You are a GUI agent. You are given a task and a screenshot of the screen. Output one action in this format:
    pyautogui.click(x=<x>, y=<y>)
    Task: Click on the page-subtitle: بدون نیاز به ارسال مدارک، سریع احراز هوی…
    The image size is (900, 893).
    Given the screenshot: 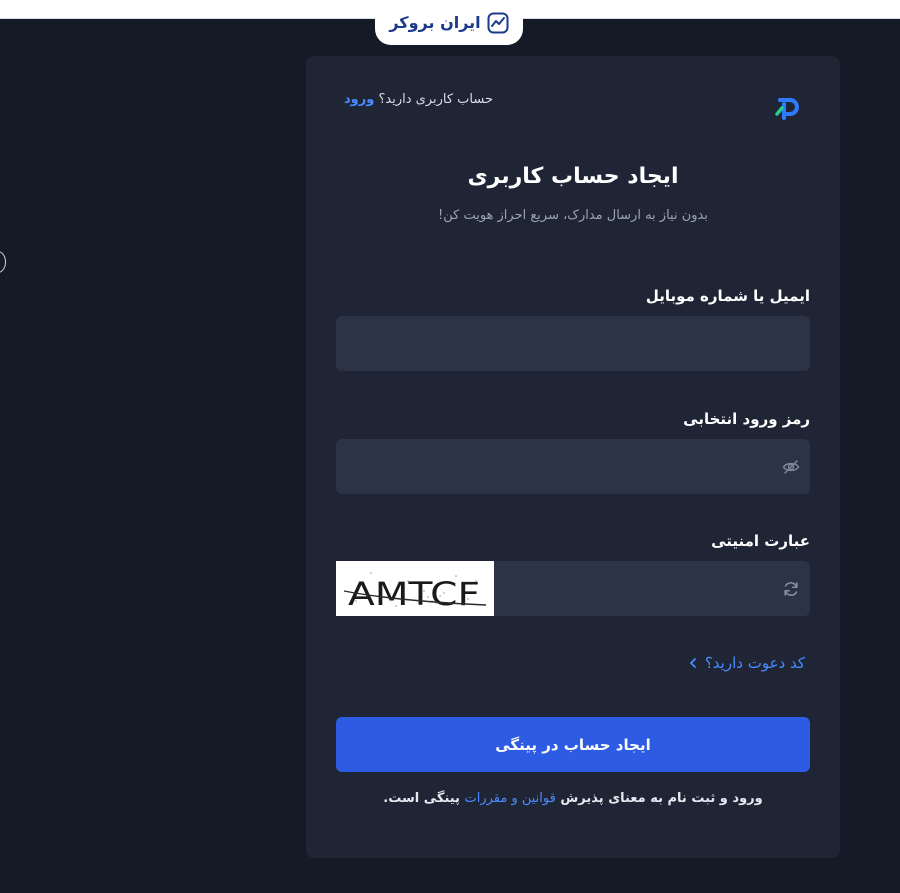 What is the action you would take?
    pyautogui.click(x=573, y=215)
    